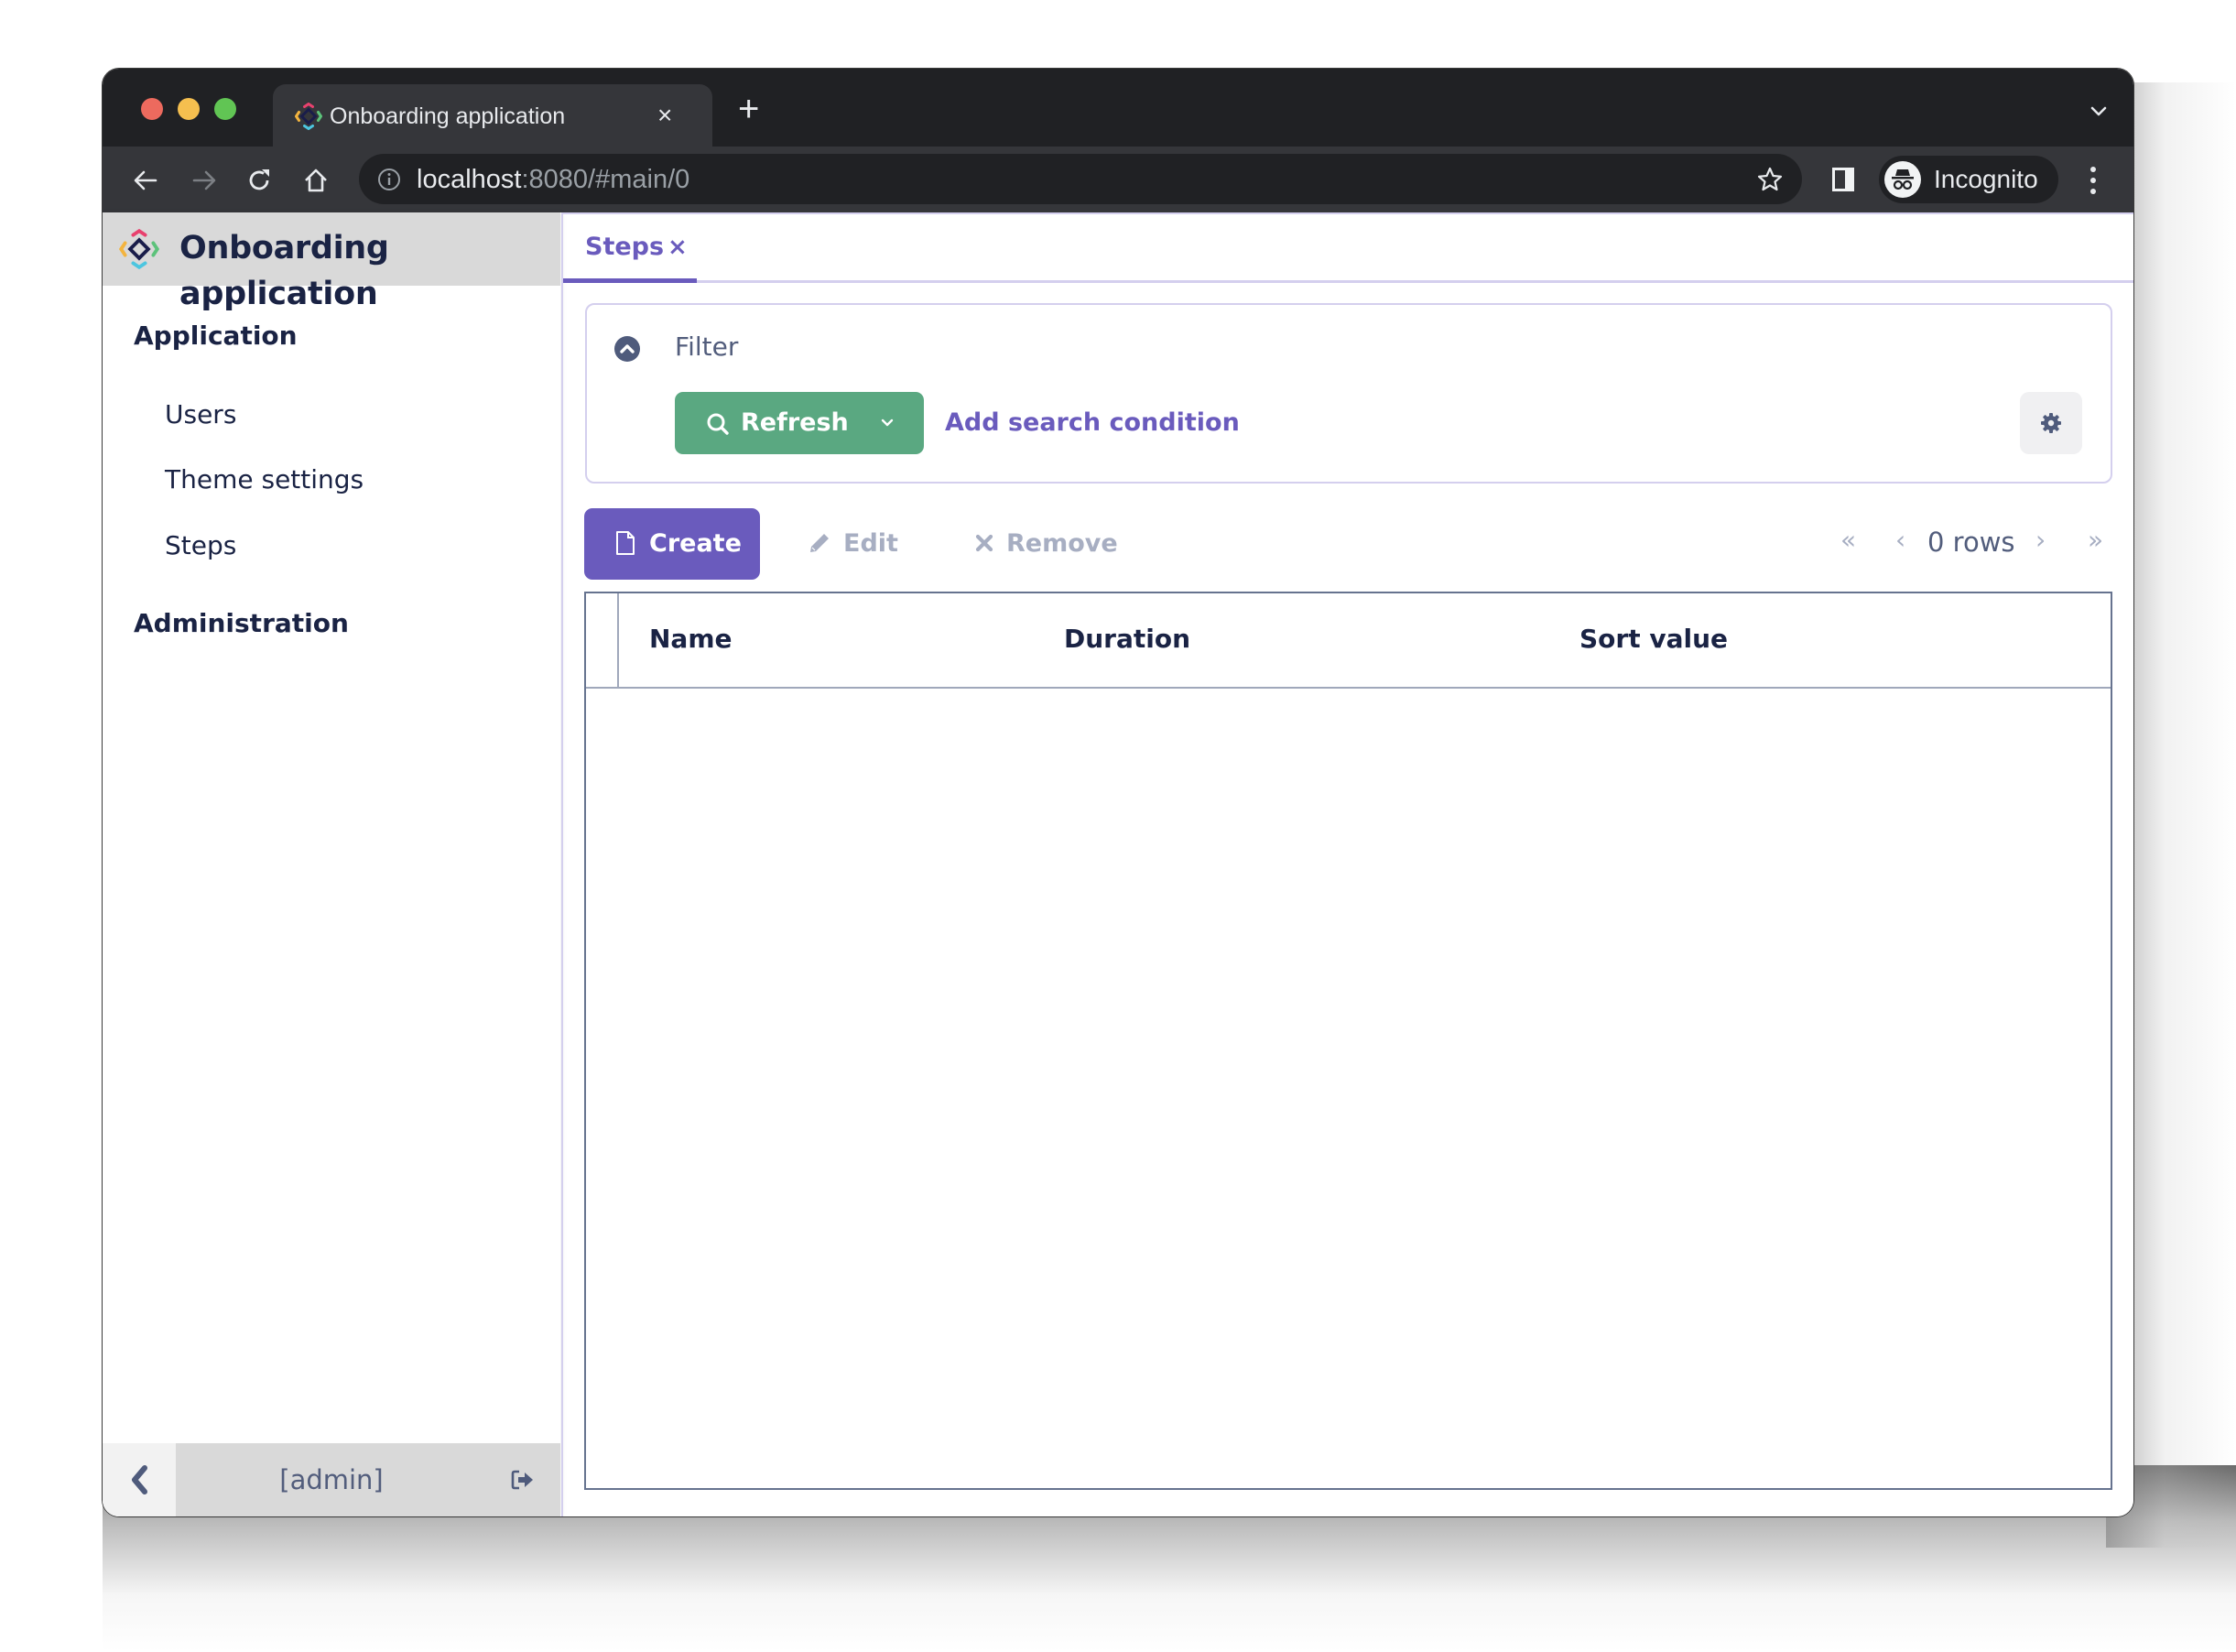 This screenshot has width=2236, height=1652. What do you see at coordinates (707, 346) in the screenshot?
I see `filter-label: Filter` at bounding box center [707, 346].